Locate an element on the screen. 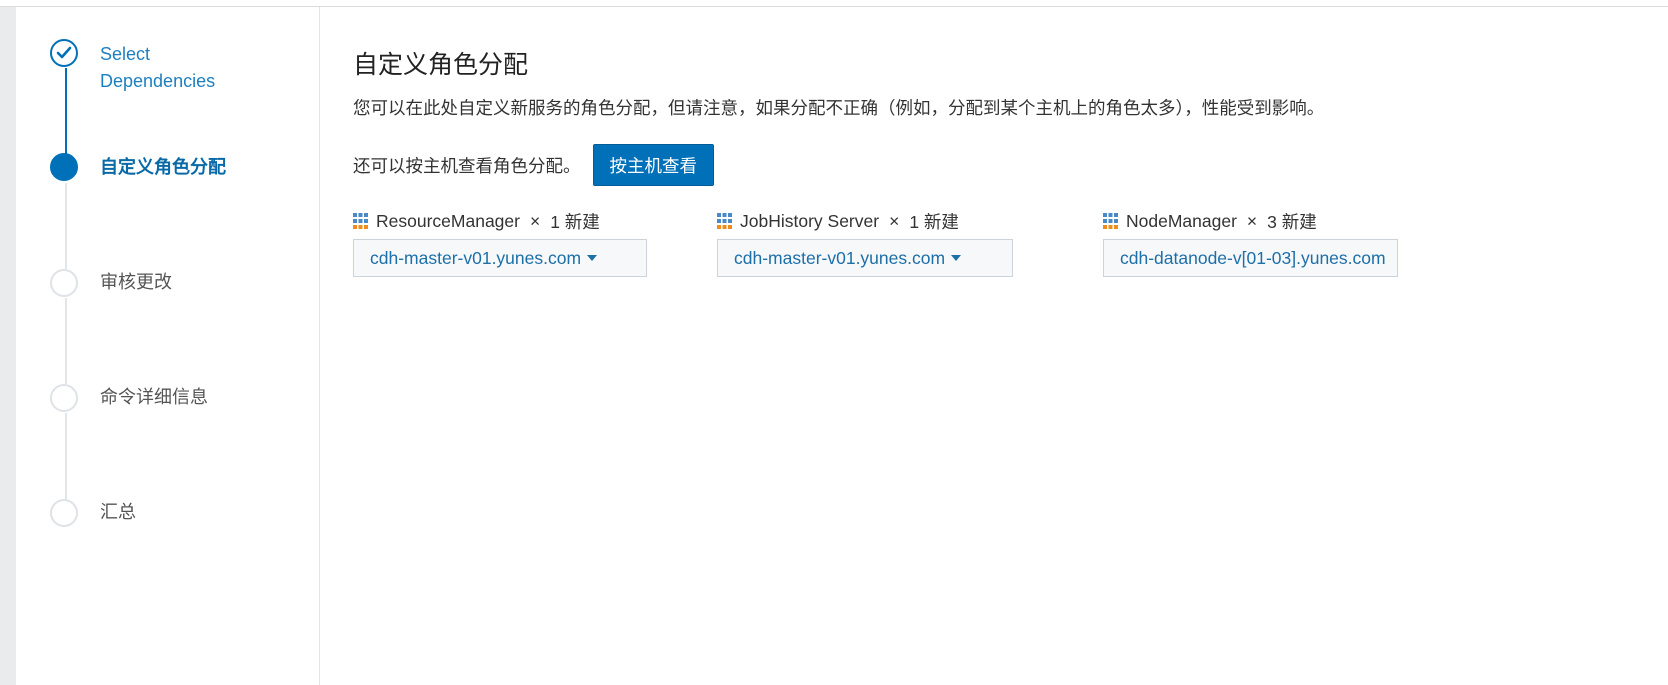 This screenshot has width=1668, height=685. step-3-label: 审核更改 is located at coordinates (136, 282).